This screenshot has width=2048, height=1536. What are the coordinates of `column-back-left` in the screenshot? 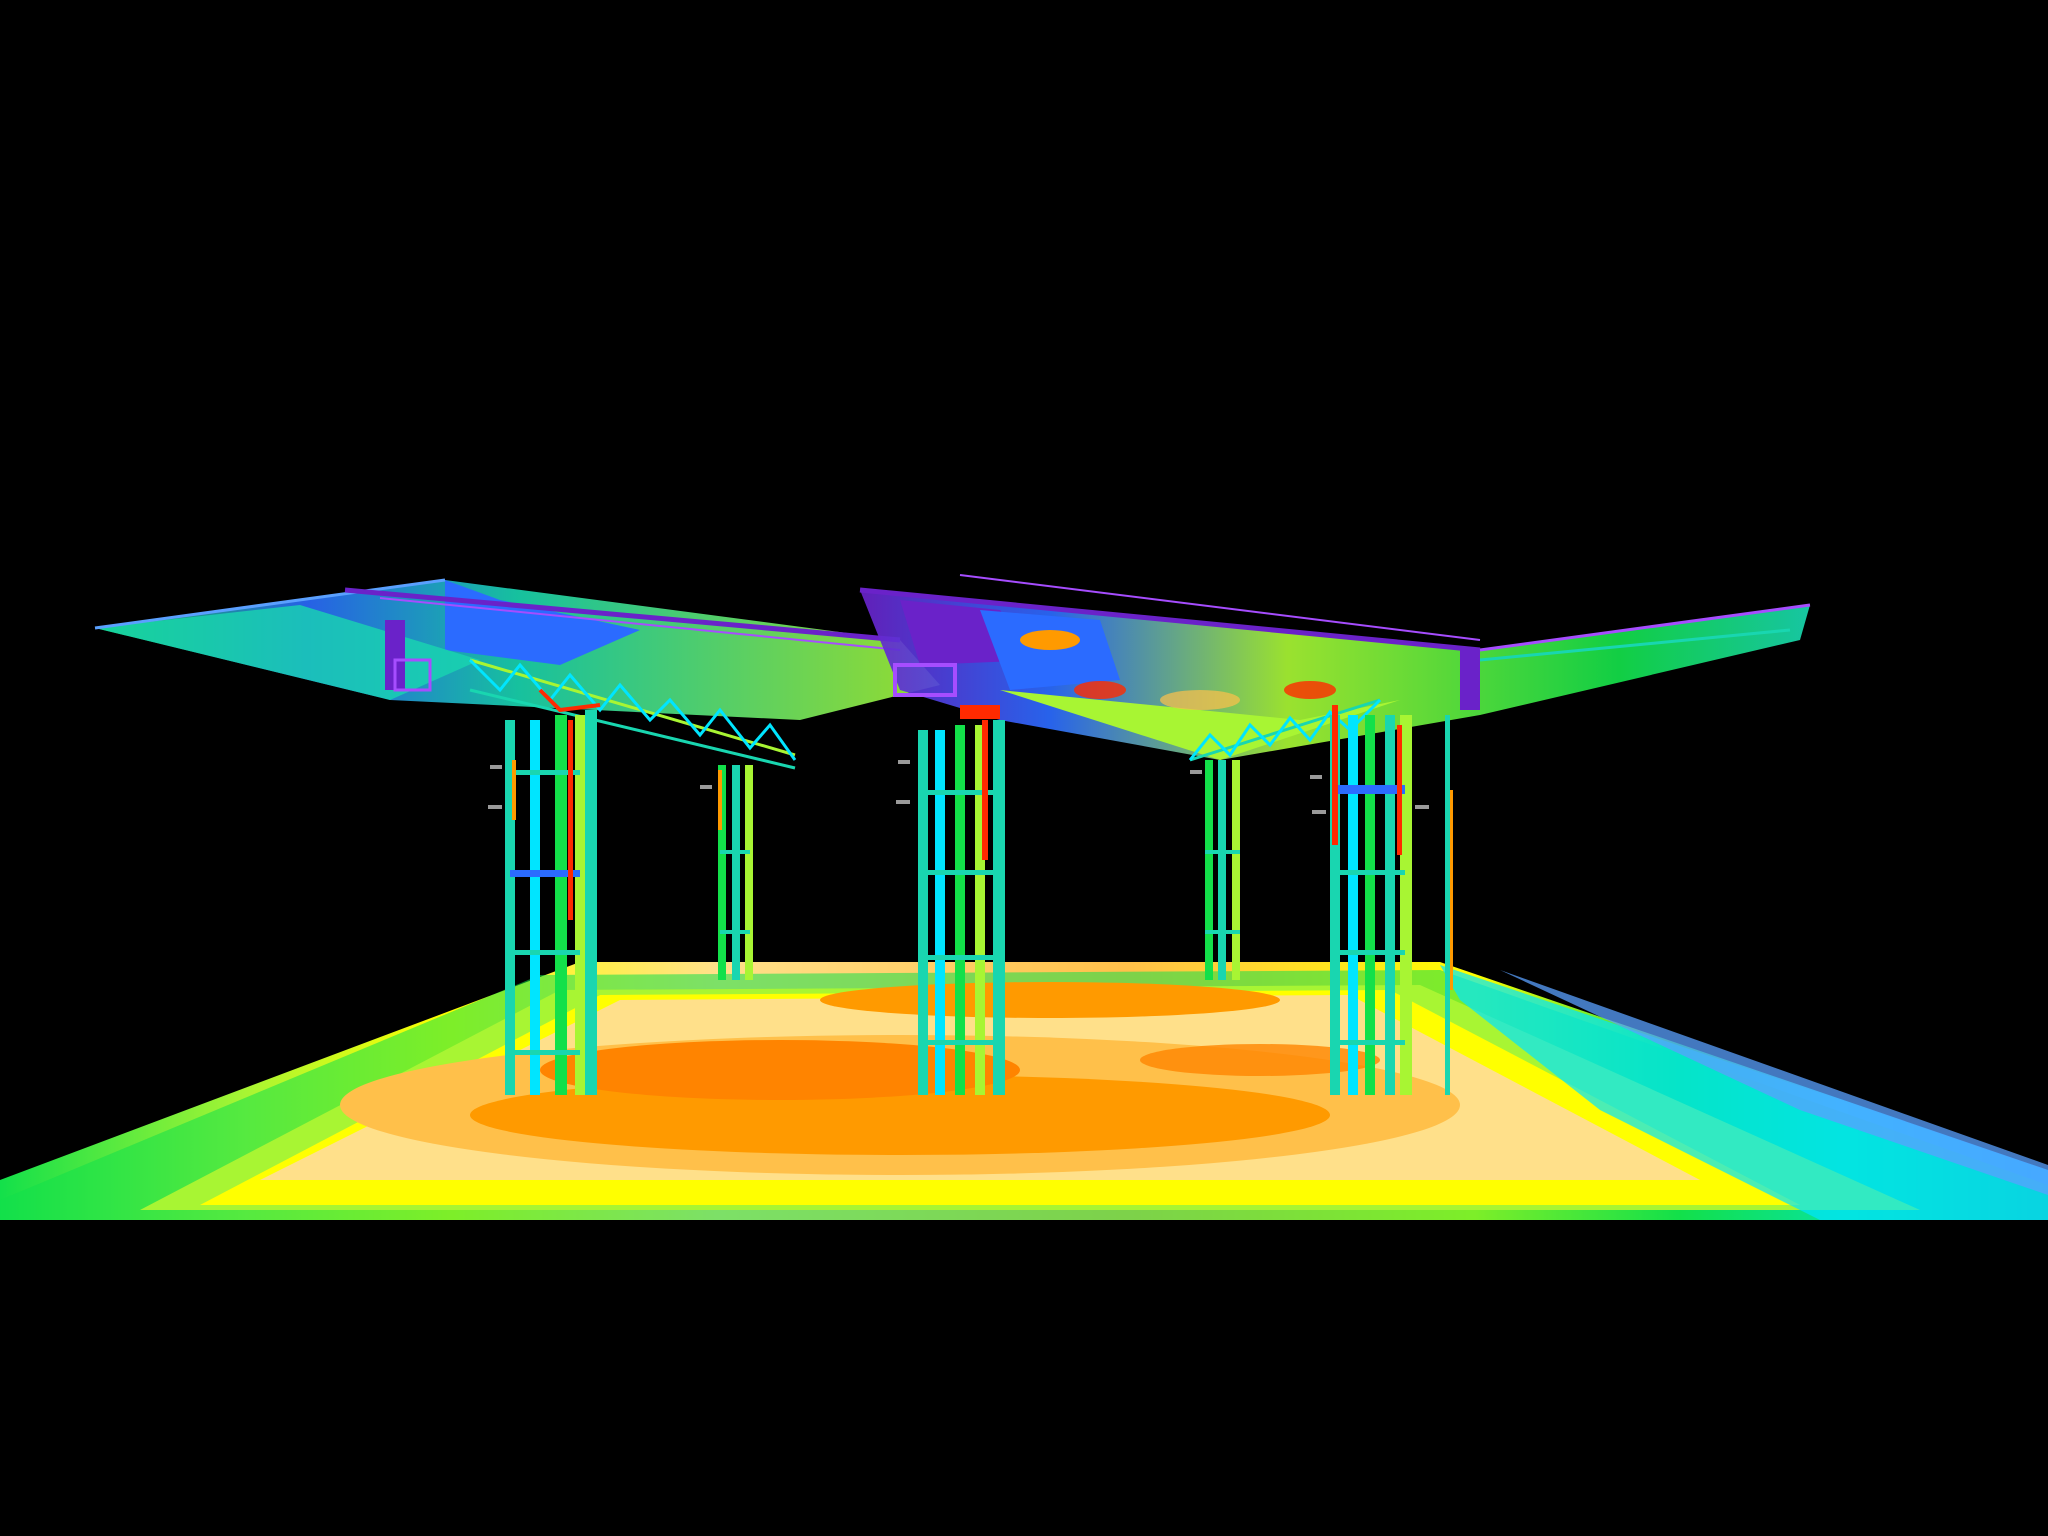 It's located at (735, 872).